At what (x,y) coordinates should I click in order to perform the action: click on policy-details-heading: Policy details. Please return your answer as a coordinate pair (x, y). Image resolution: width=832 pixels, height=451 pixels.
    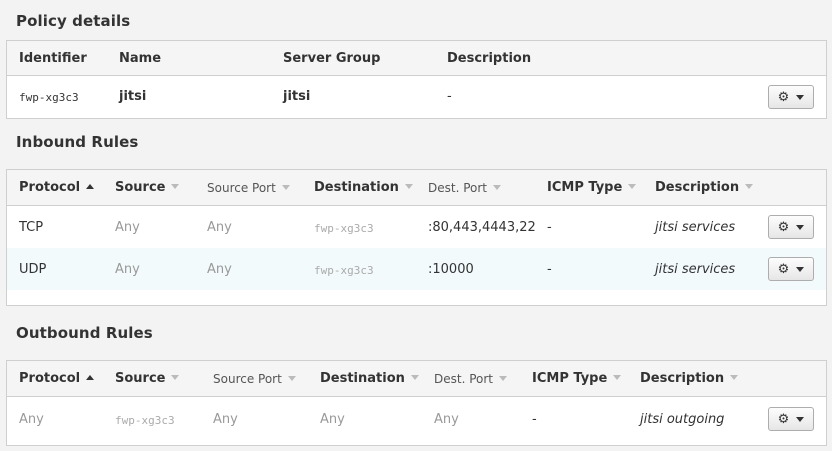
    Looking at the image, I should click on (73, 21).